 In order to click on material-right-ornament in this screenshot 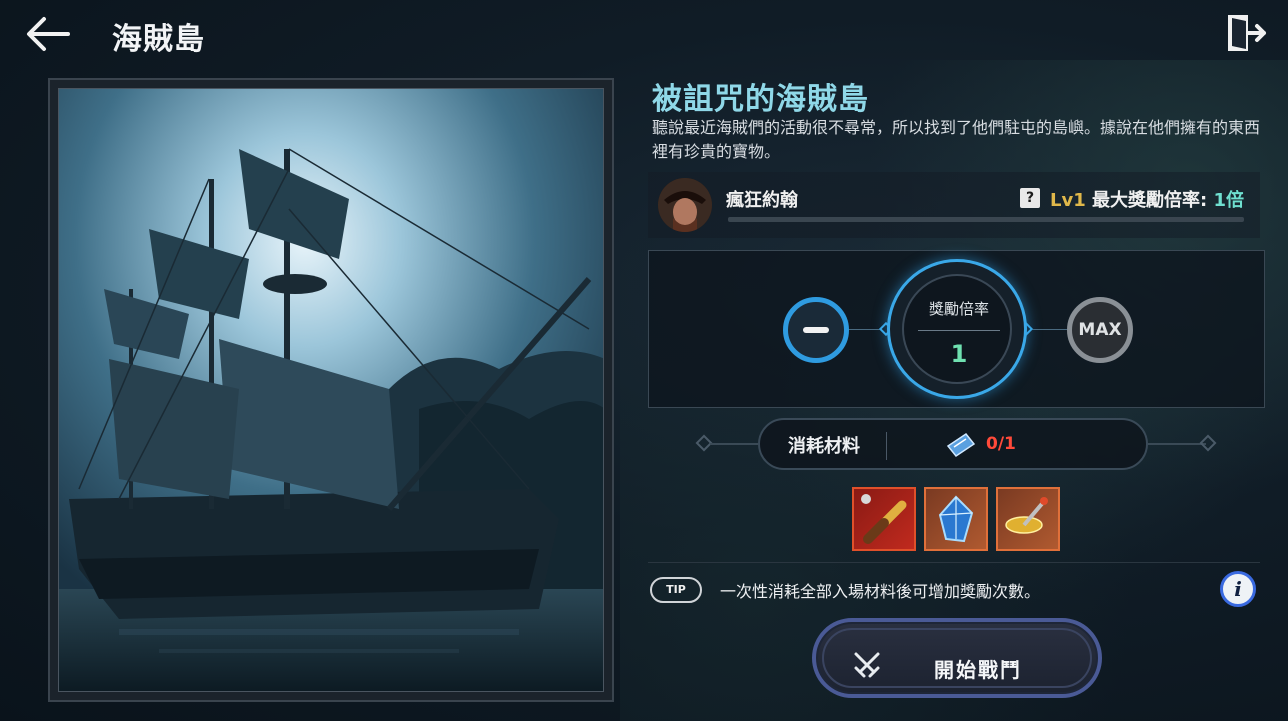, I will do `click(1208, 443)`.